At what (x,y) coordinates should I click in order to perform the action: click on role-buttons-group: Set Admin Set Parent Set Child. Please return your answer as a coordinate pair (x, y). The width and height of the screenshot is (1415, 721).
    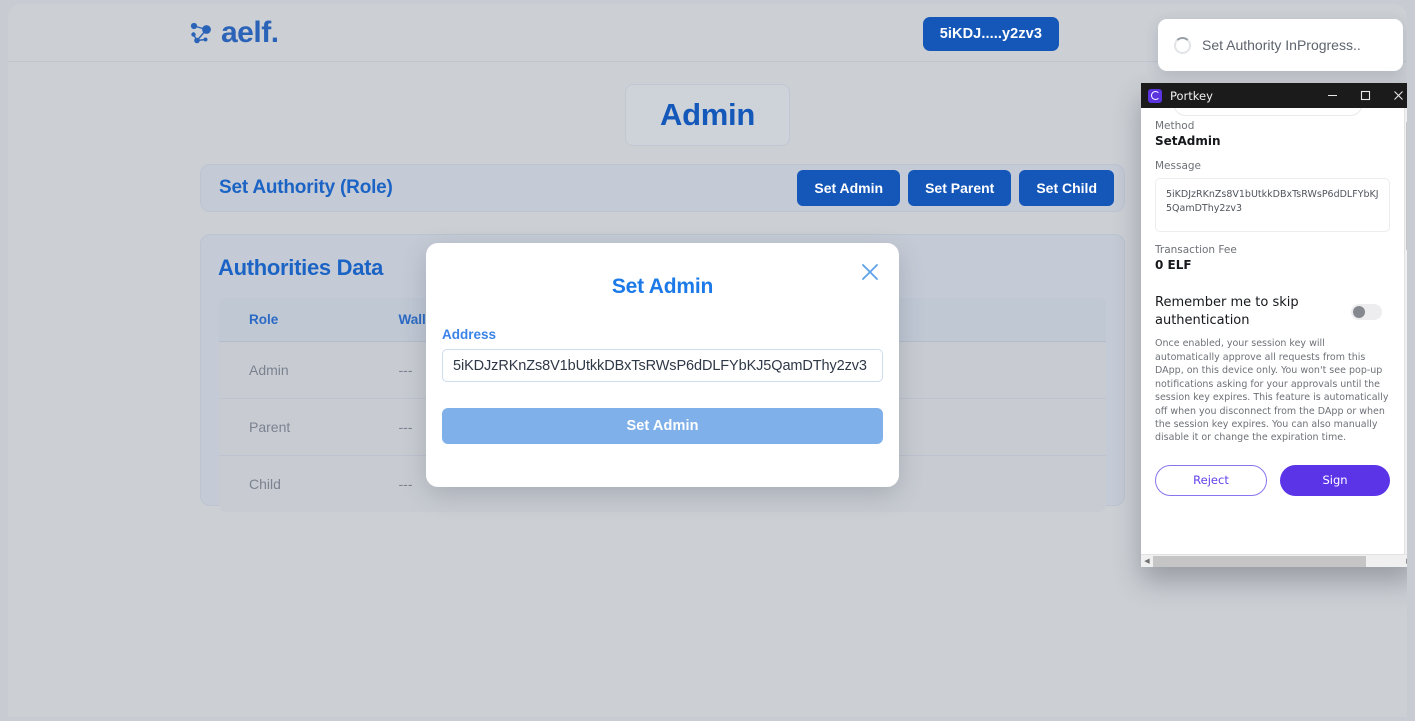
    Looking at the image, I should click on (955, 188).